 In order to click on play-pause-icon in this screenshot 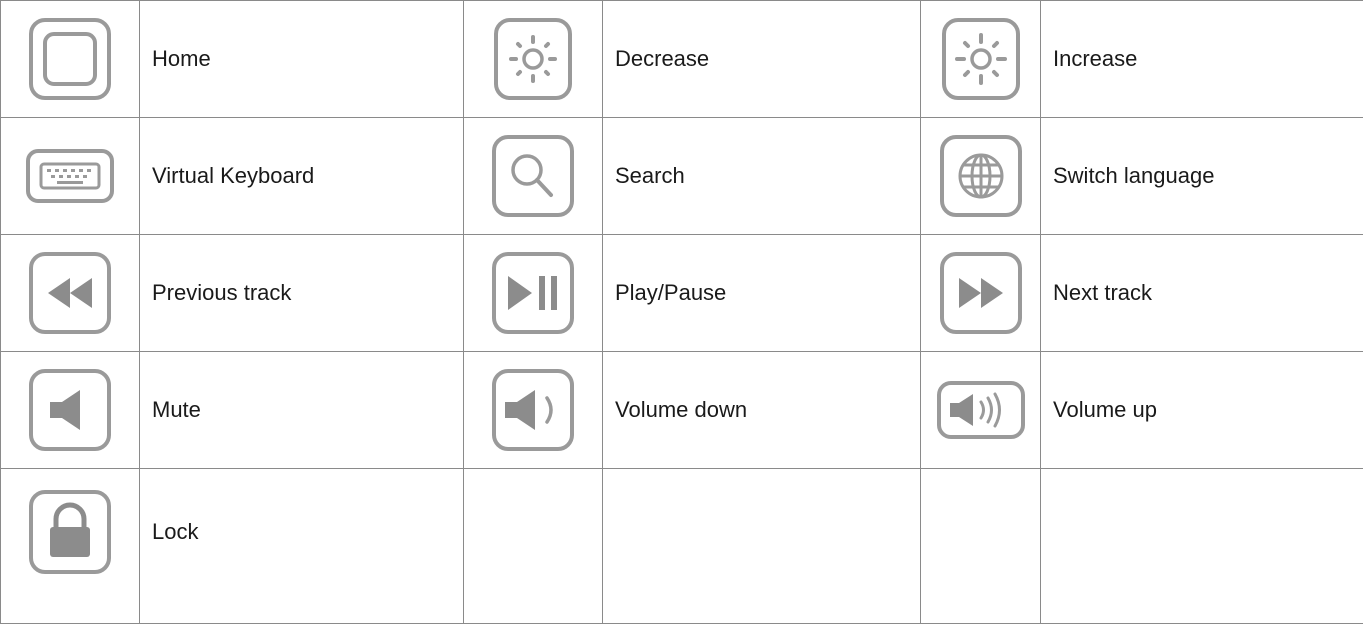, I will do `click(533, 293)`.